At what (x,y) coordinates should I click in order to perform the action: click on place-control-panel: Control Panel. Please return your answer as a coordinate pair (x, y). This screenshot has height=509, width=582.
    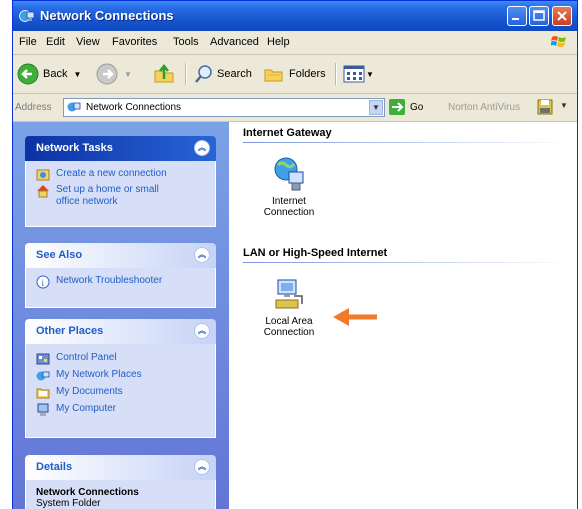
    Looking at the image, I should click on (125, 359).